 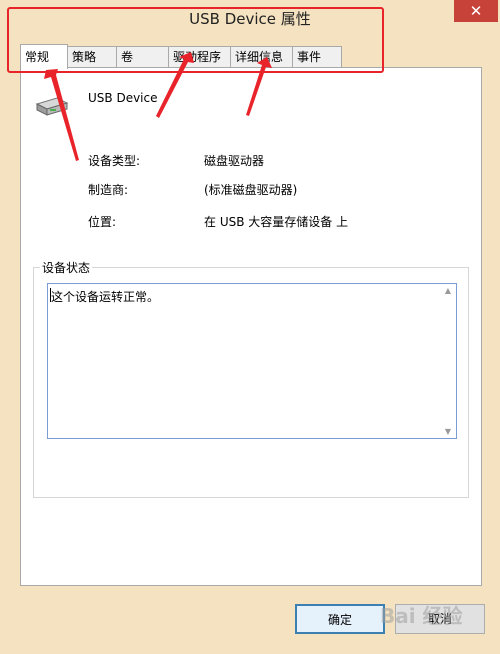 What do you see at coordinates (44, 56) in the screenshot?
I see `tab-general: 常规` at bounding box center [44, 56].